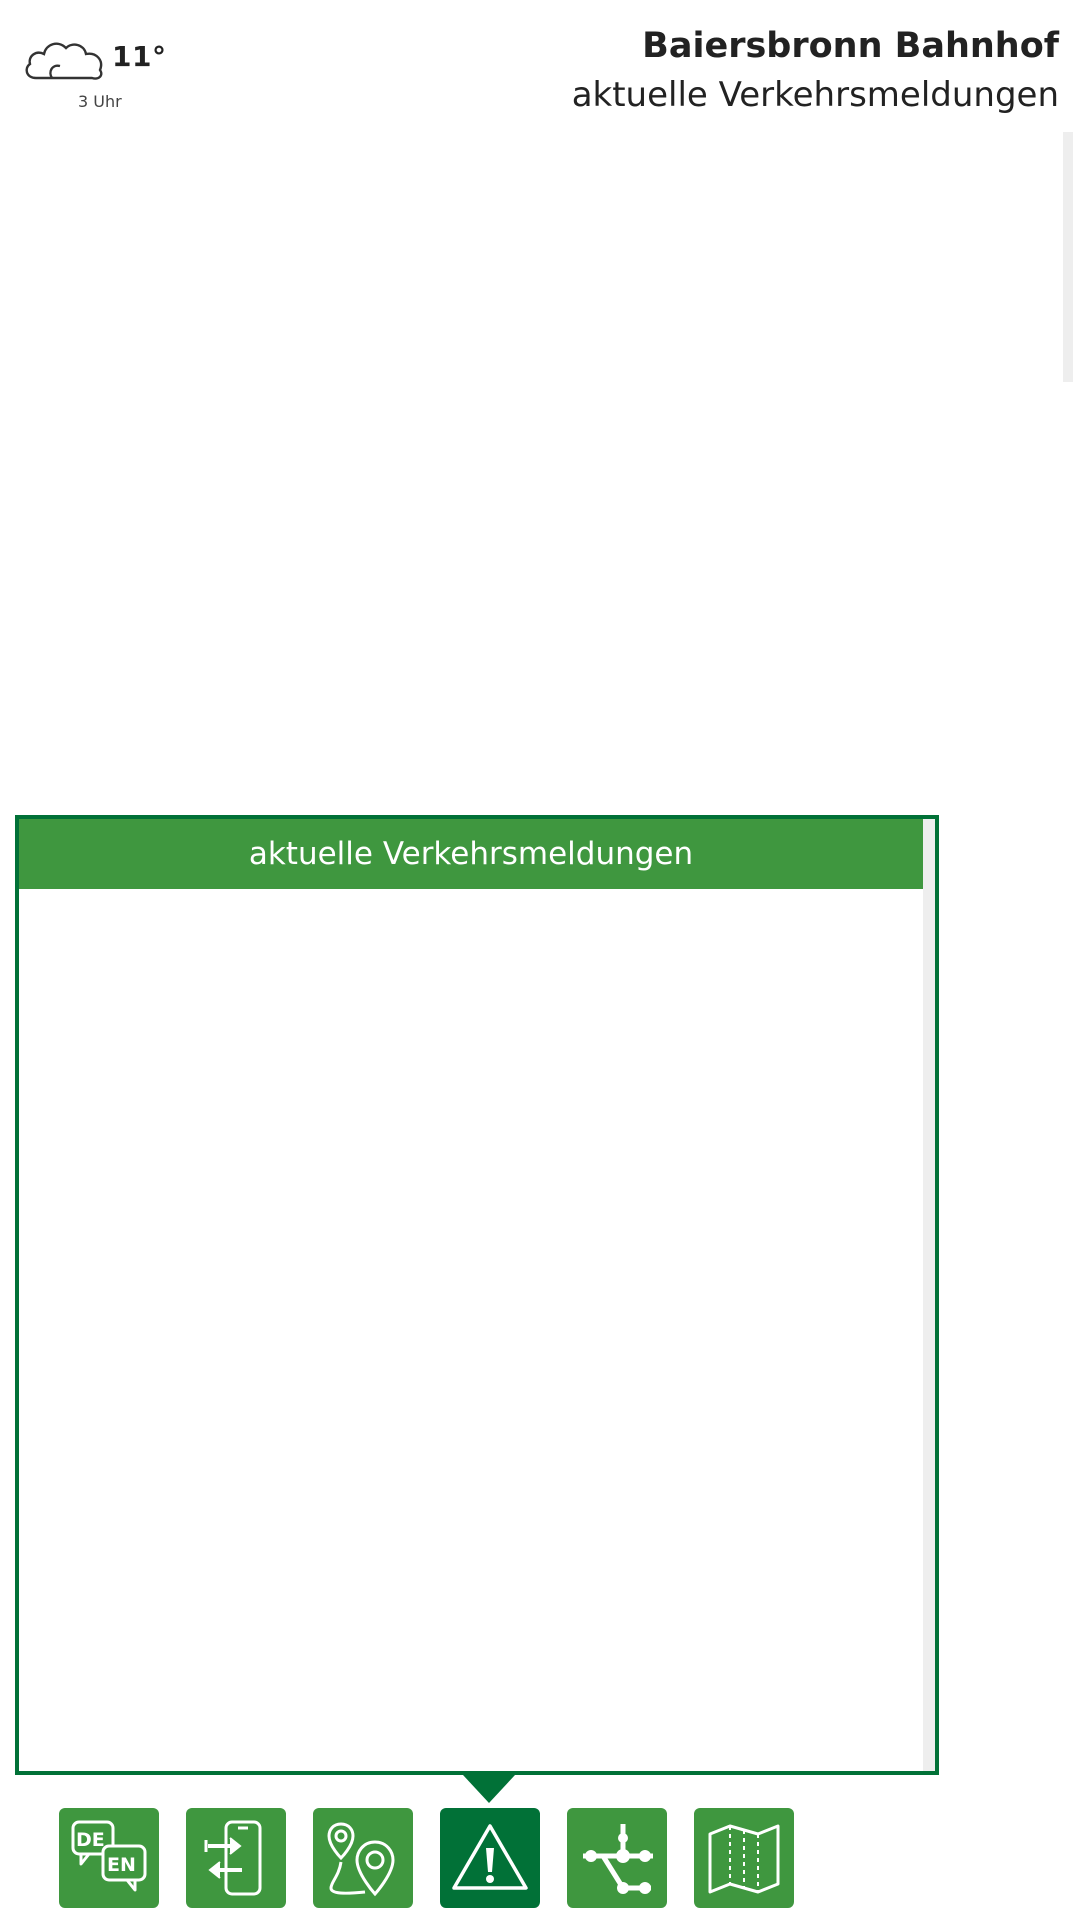 The width and height of the screenshot is (1080, 1920). I want to click on panel-pointer, so click(489, 1789).